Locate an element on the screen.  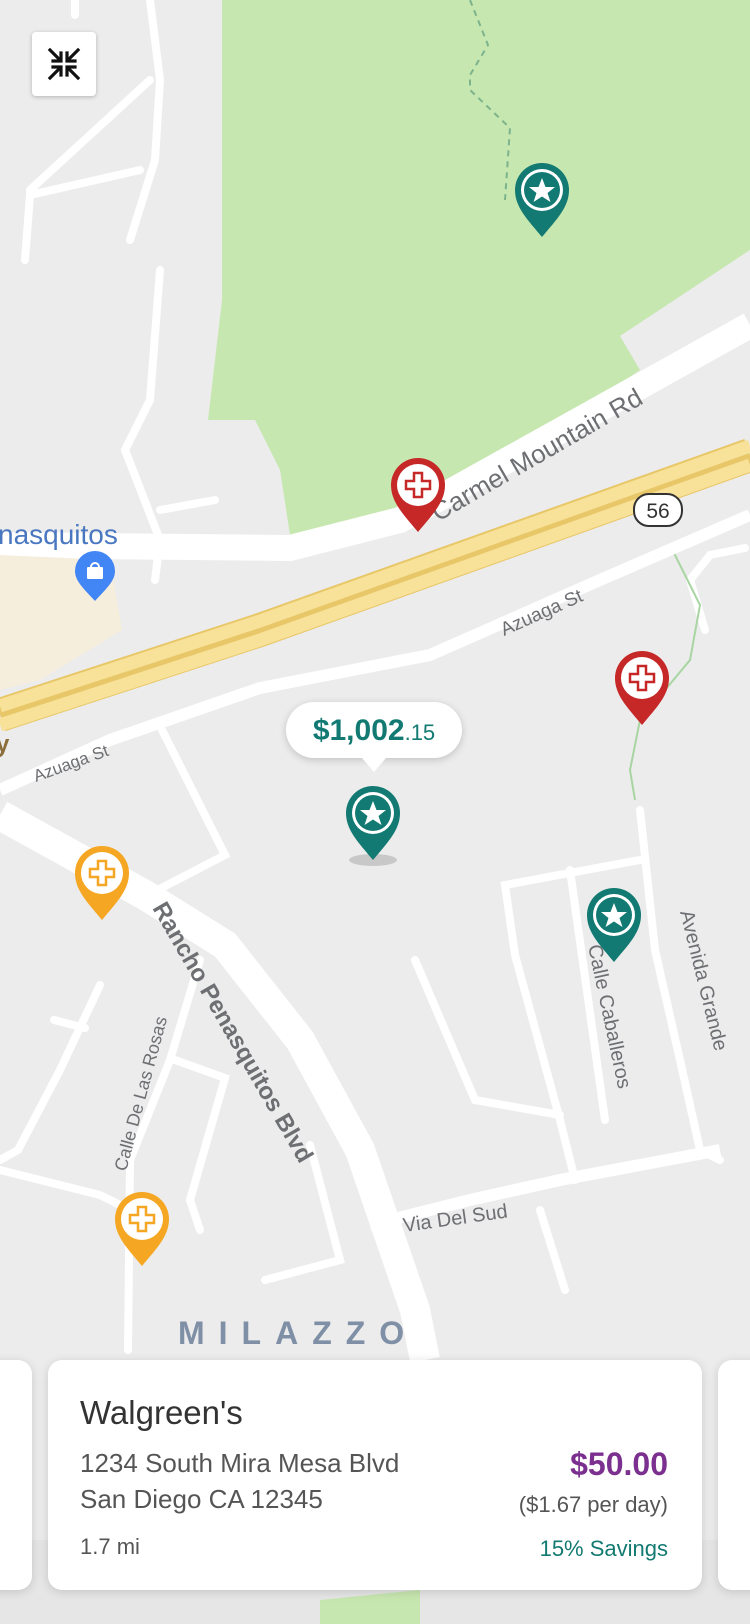
pharmacy-card-next is located at coordinates (734, 1475).